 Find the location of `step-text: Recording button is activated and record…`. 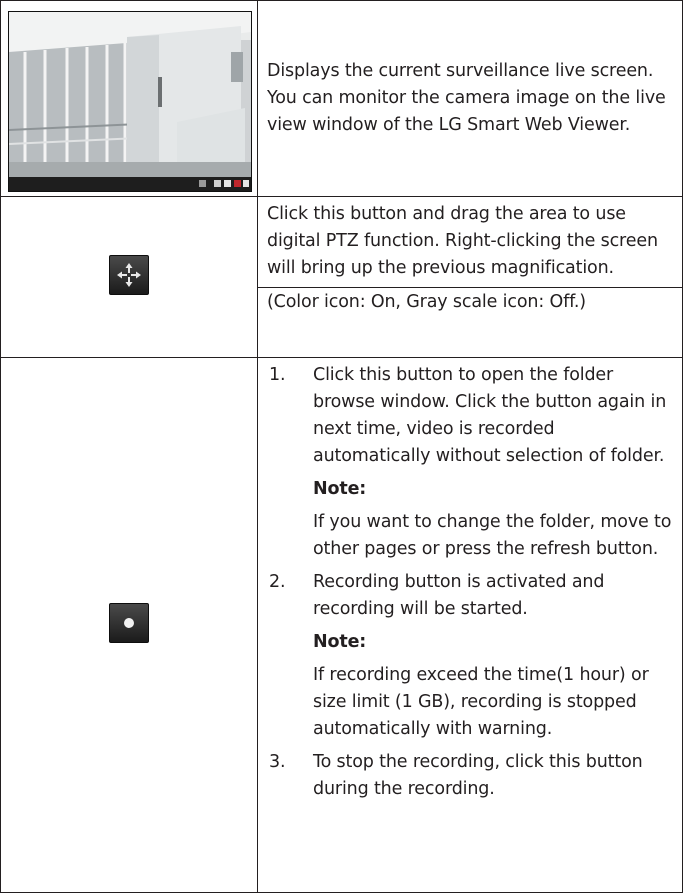

step-text: Recording button is activated and record… is located at coordinates (459, 595).